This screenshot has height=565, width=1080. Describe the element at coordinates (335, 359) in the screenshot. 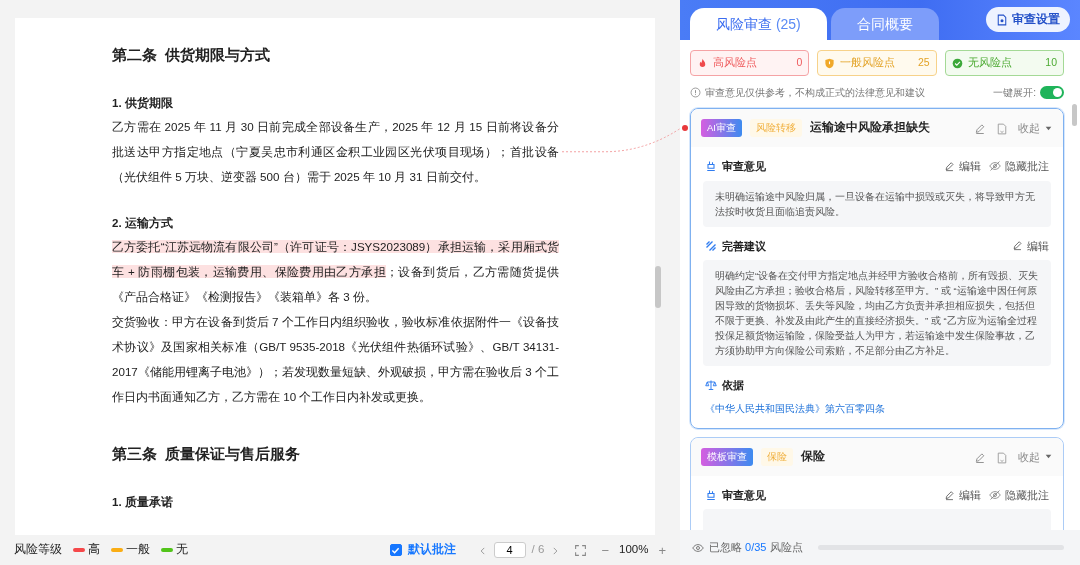

I see `paragraph: 交货验收：甲方在设备到货后 7 个工作日内组织验收，验收标准依据附件一《设备技术协议》及国家相关标准（GB/T 9535-2018《光伏组件热循环试验》、GB/T 34131-2017《储能用锂离子电池》）；若发现数量短缺、外观破损，甲方需在验收后 3 个工作日内书面通知乙方，乙方需在 10 个工作日内补发或更换。` at that location.